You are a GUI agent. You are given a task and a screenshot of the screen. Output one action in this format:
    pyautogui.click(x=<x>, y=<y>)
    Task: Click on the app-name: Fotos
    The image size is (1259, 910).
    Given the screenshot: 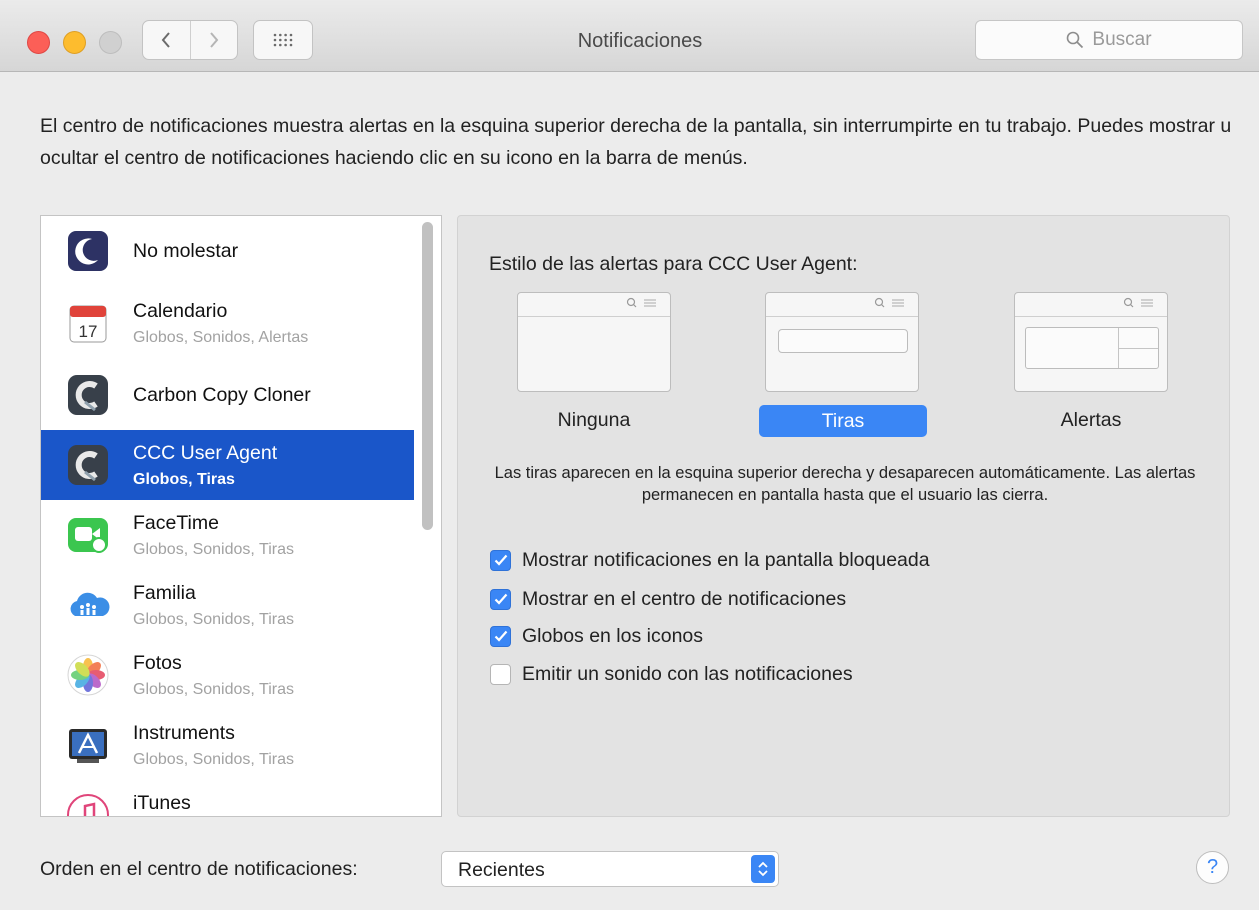 What is the action you would take?
    pyautogui.click(x=157, y=662)
    